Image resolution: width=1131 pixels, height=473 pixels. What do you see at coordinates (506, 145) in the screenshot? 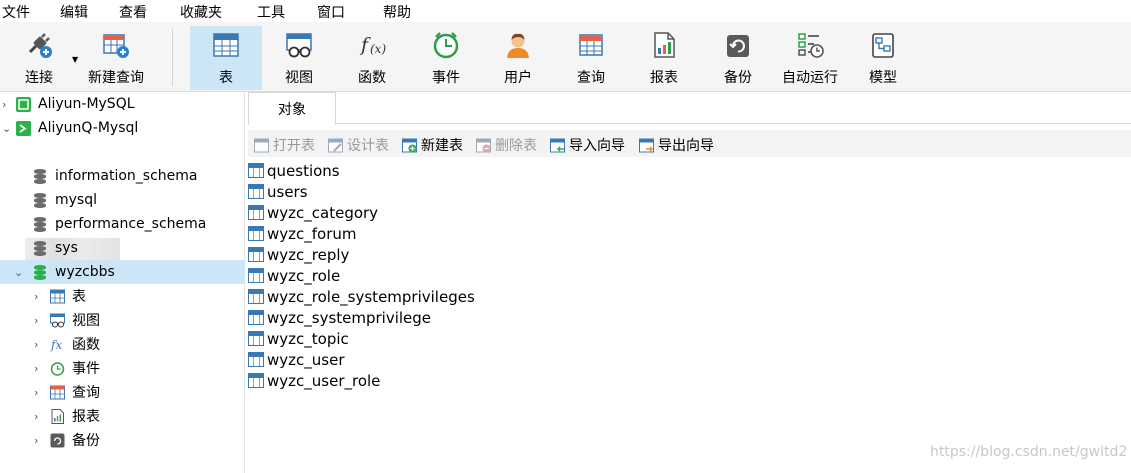
I see `delete-table-button: 删除表` at bounding box center [506, 145].